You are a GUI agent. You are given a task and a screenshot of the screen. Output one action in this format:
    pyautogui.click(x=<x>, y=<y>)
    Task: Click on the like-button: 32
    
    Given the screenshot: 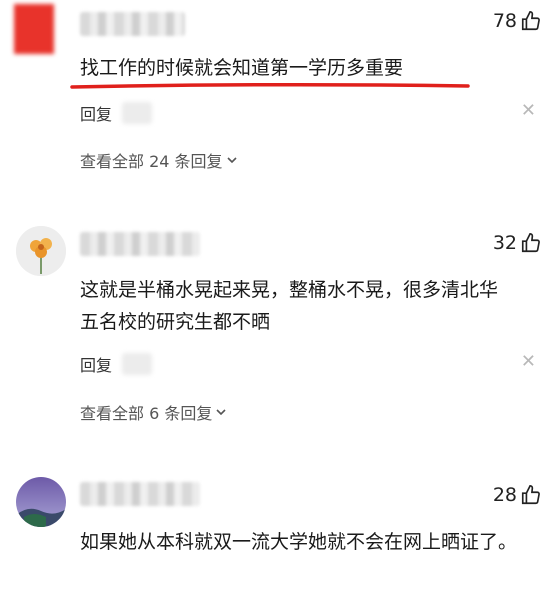 What is the action you would take?
    pyautogui.click(x=517, y=243)
    